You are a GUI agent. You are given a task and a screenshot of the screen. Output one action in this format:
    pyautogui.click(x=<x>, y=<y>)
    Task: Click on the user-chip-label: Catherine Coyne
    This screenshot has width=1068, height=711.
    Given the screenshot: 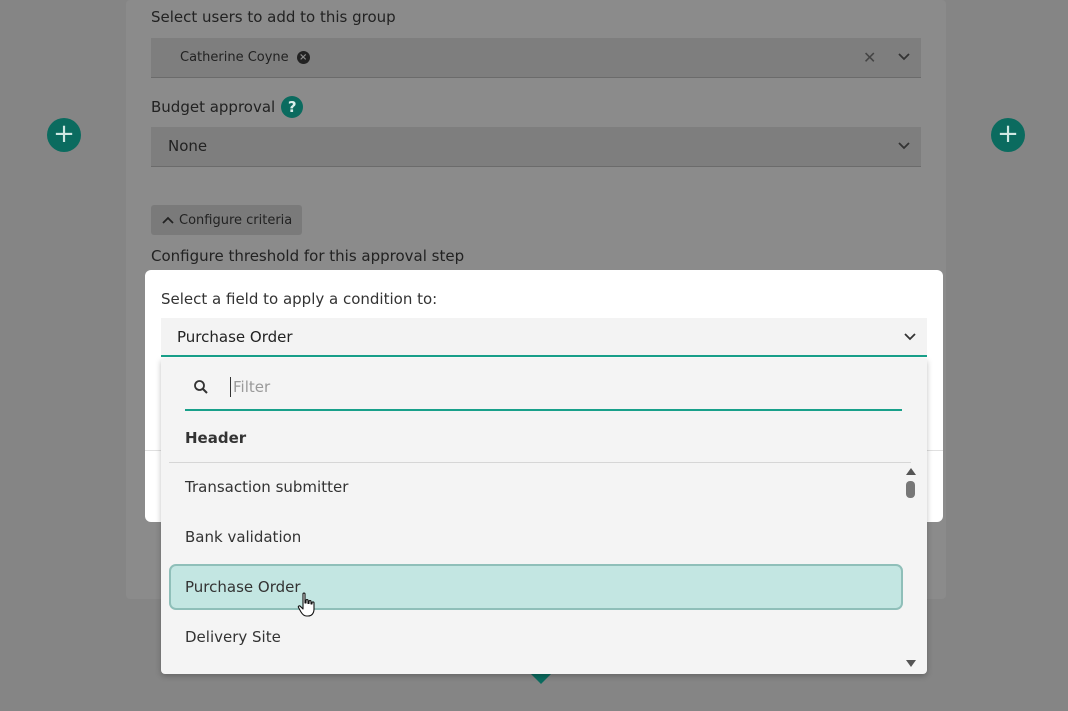 What is the action you would take?
    pyautogui.click(x=234, y=57)
    